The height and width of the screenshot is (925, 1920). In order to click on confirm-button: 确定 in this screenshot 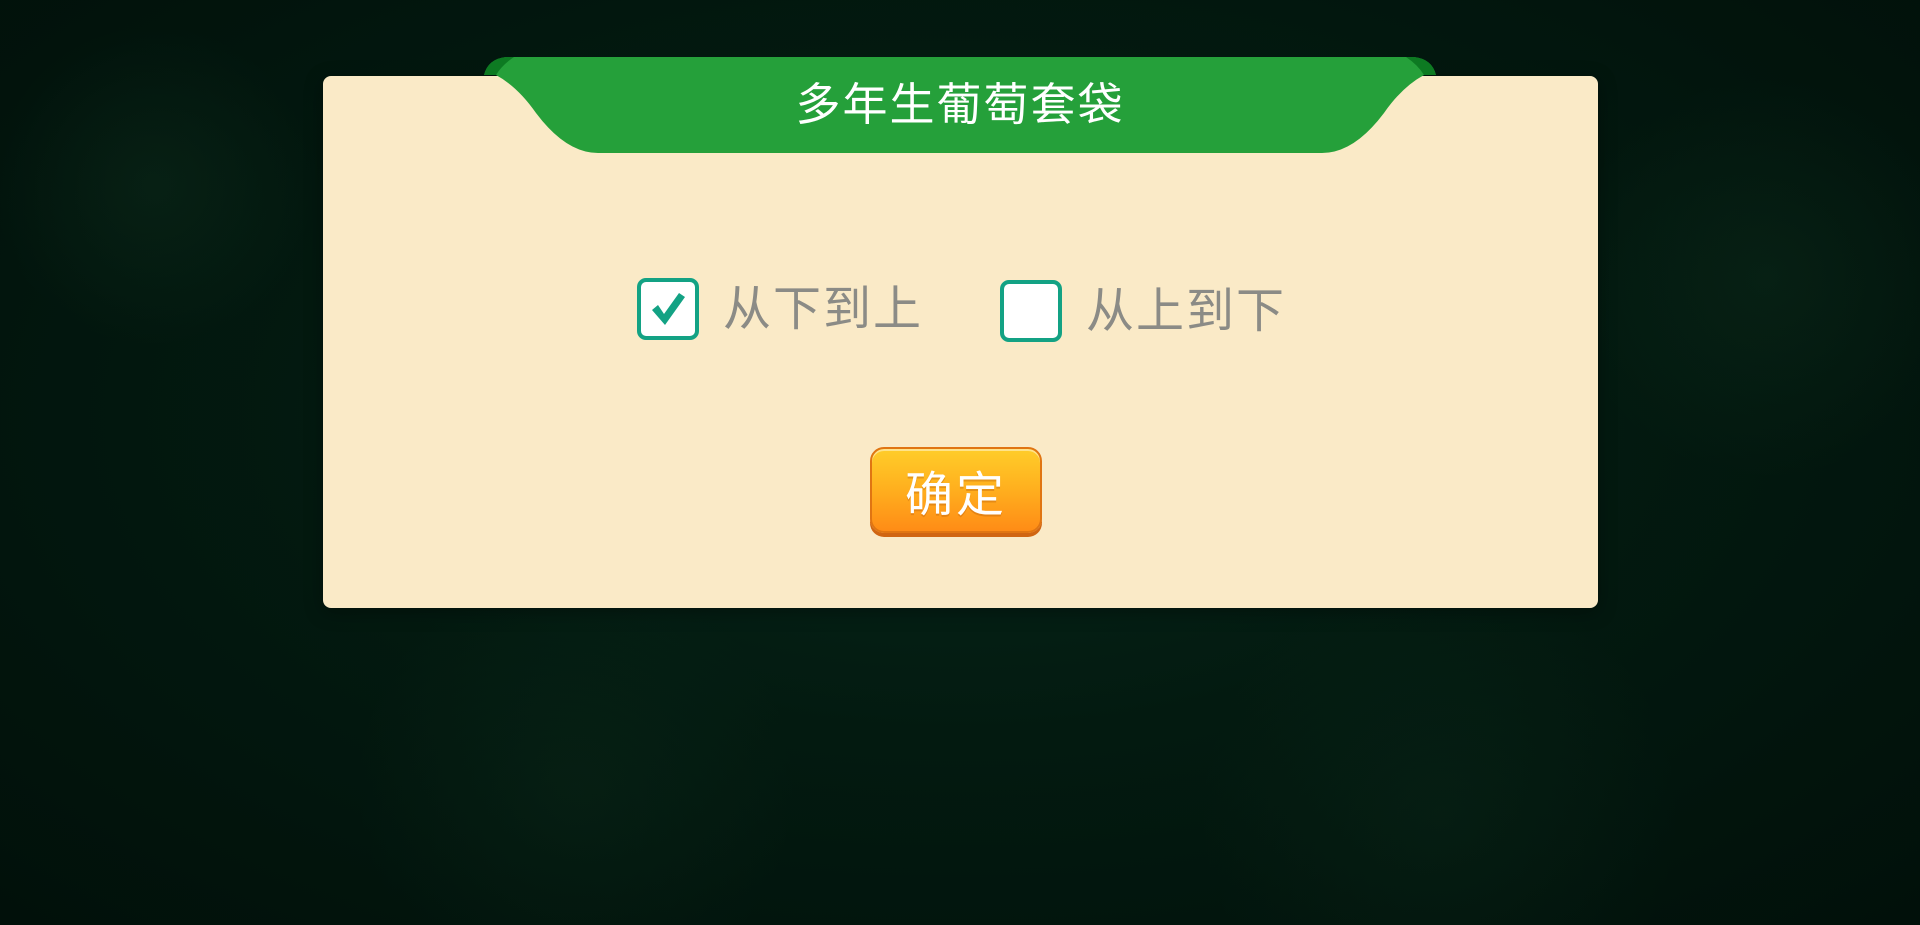, I will do `click(956, 490)`.